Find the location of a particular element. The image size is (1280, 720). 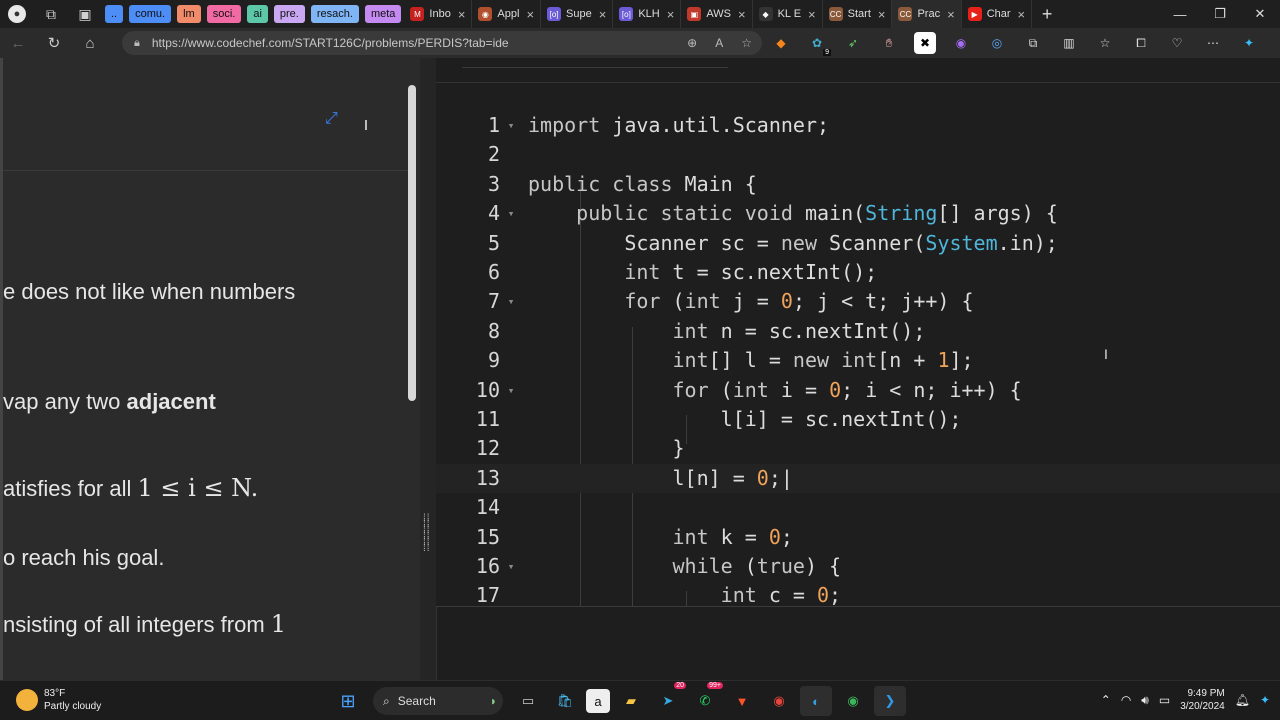

tab-group-chip: .. is located at coordinates (114, 14).